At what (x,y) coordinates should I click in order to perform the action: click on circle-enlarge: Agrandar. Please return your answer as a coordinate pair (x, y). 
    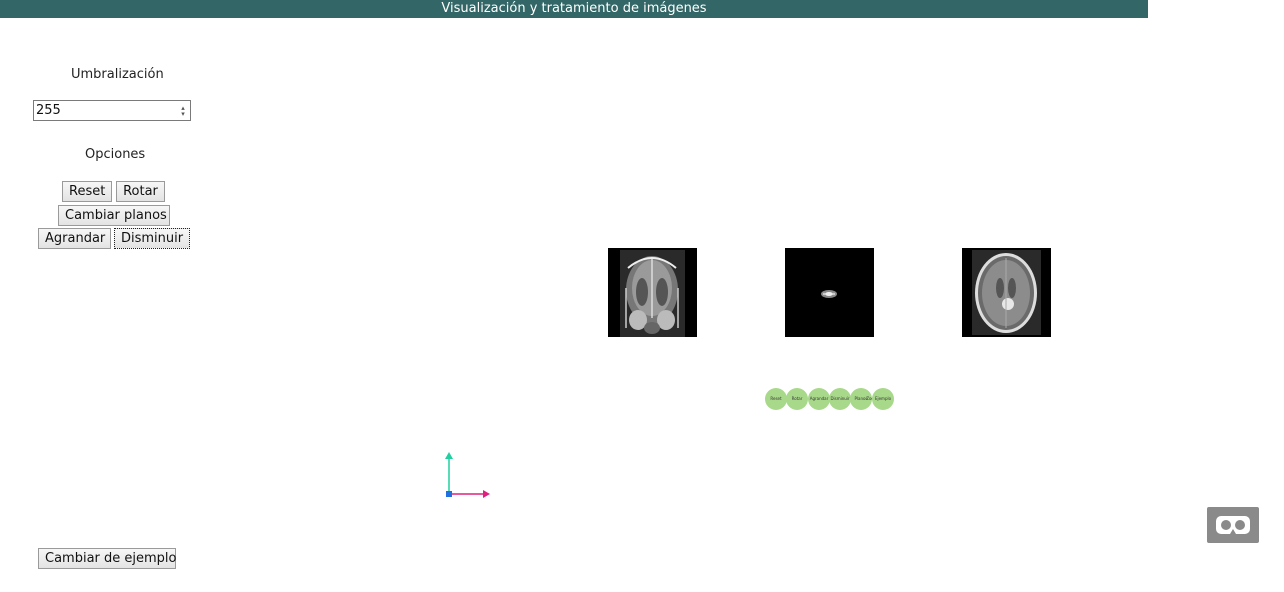
    Looking at the image, I should click on (819, 399).